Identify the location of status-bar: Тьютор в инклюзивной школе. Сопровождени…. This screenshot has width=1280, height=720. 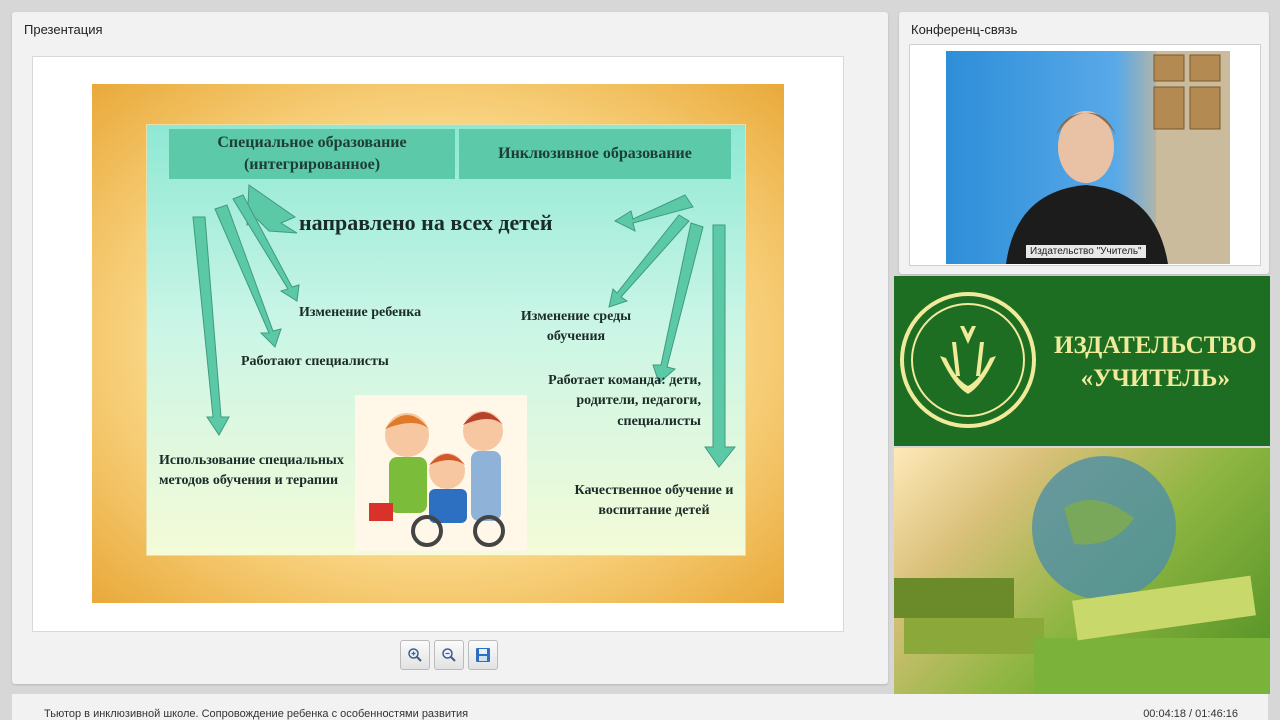
(640, 707).